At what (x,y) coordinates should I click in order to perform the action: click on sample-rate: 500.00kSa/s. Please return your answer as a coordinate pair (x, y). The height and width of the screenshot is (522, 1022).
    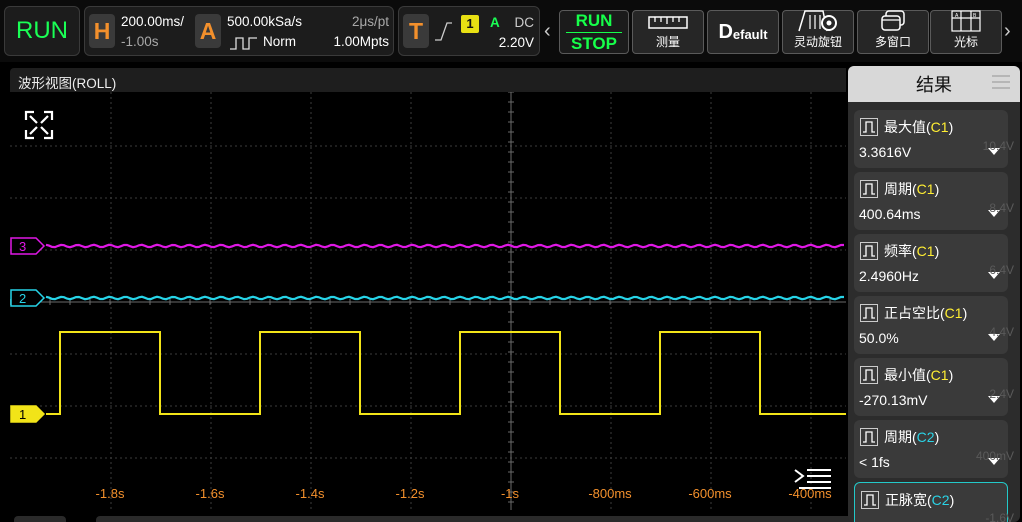
    Looking at the image, I should click on (265, 21).